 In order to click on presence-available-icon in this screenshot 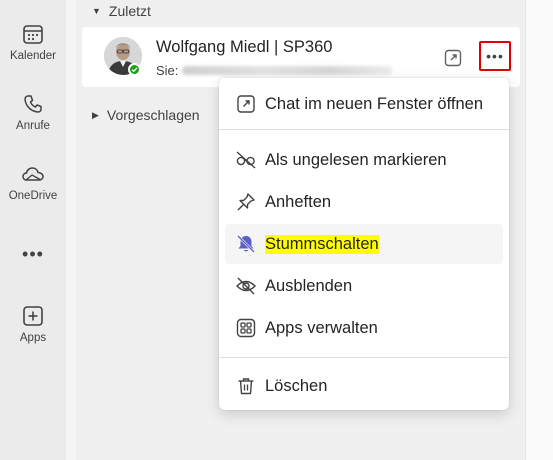, I will do `click(134, 69)`.